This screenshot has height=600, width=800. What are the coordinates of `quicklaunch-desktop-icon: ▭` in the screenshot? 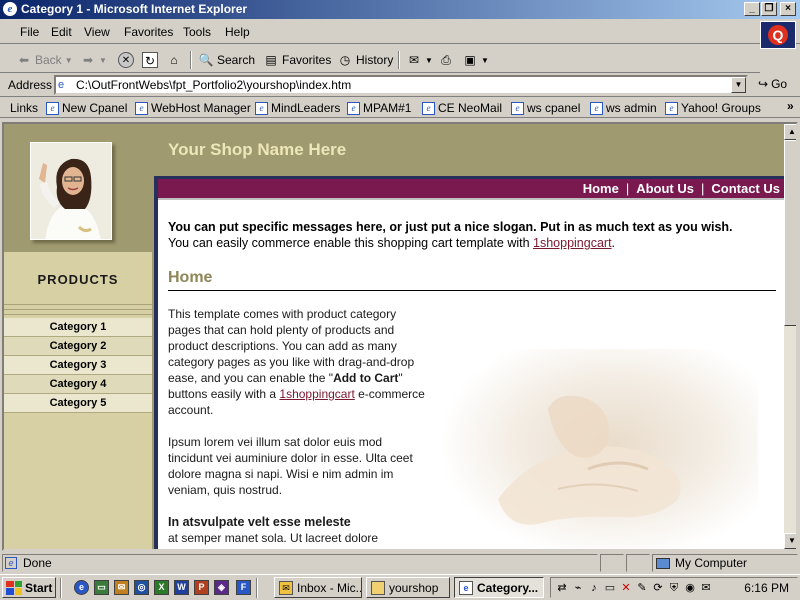 It's located at (101, 587).